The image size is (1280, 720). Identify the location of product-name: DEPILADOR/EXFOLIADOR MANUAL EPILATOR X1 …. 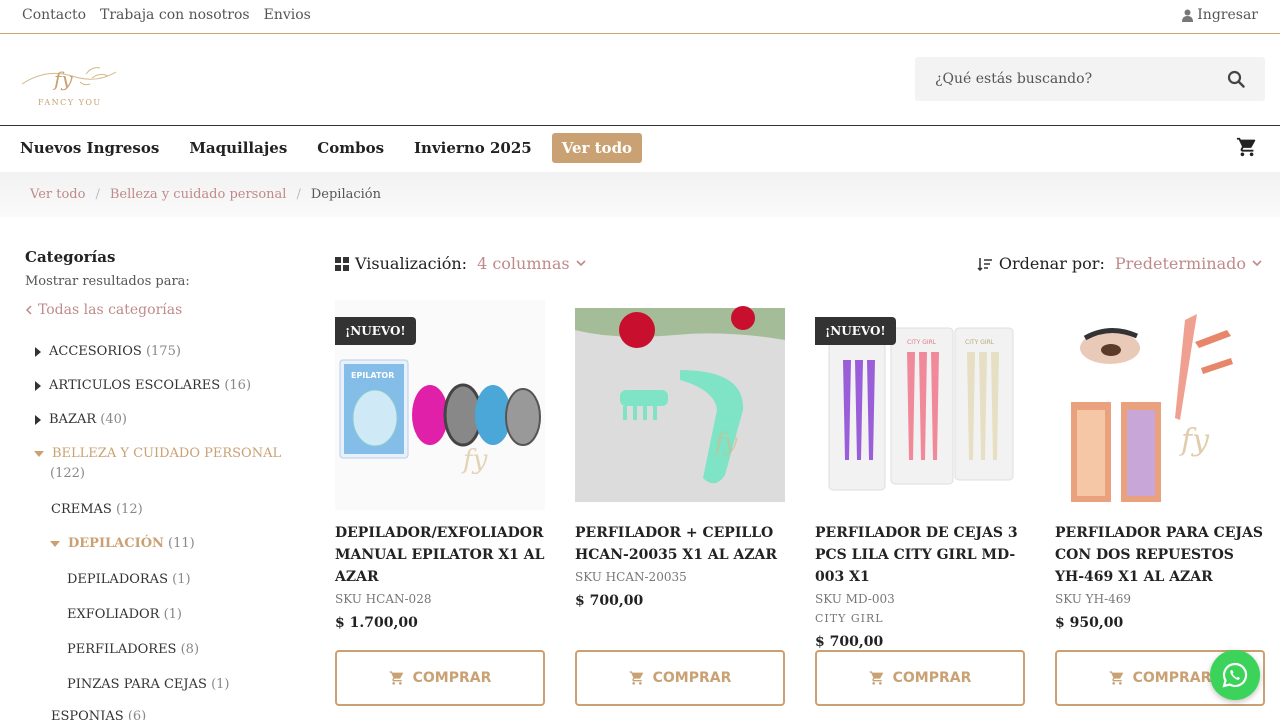
(440, 555).